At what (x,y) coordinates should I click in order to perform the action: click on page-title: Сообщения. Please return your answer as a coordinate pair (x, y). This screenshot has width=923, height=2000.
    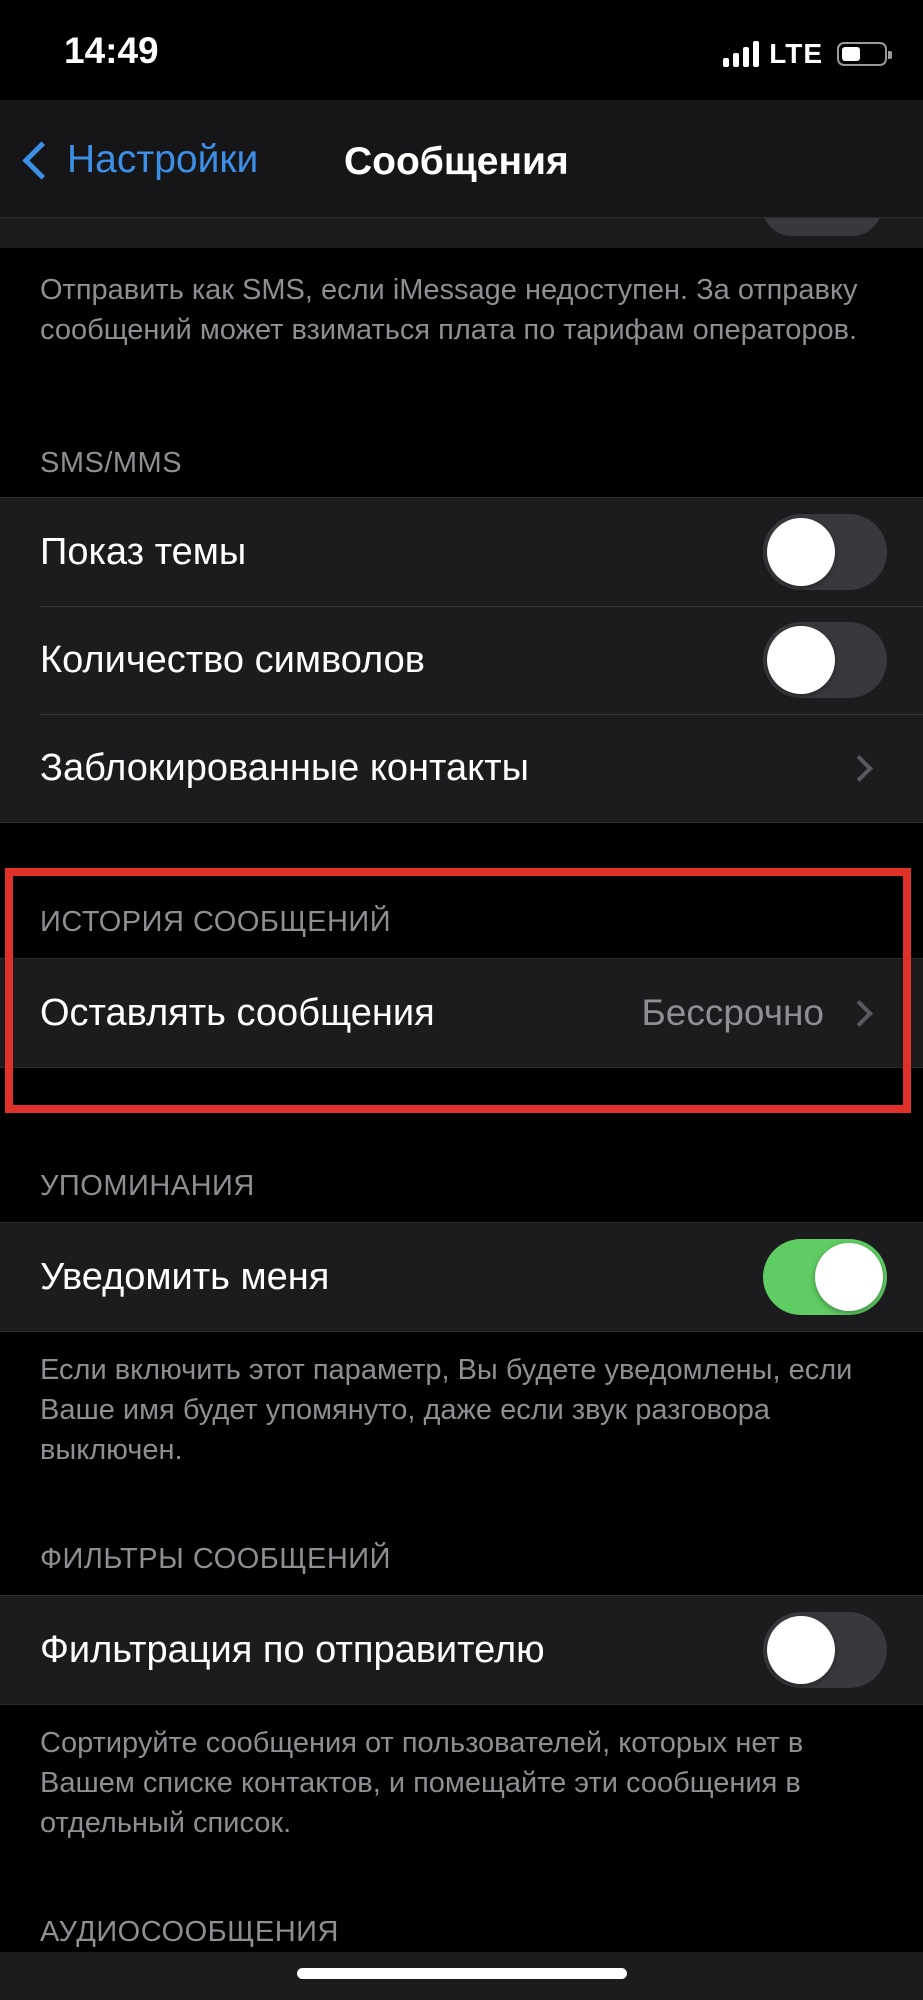
    Looking at the image, I should click on (456, 161).